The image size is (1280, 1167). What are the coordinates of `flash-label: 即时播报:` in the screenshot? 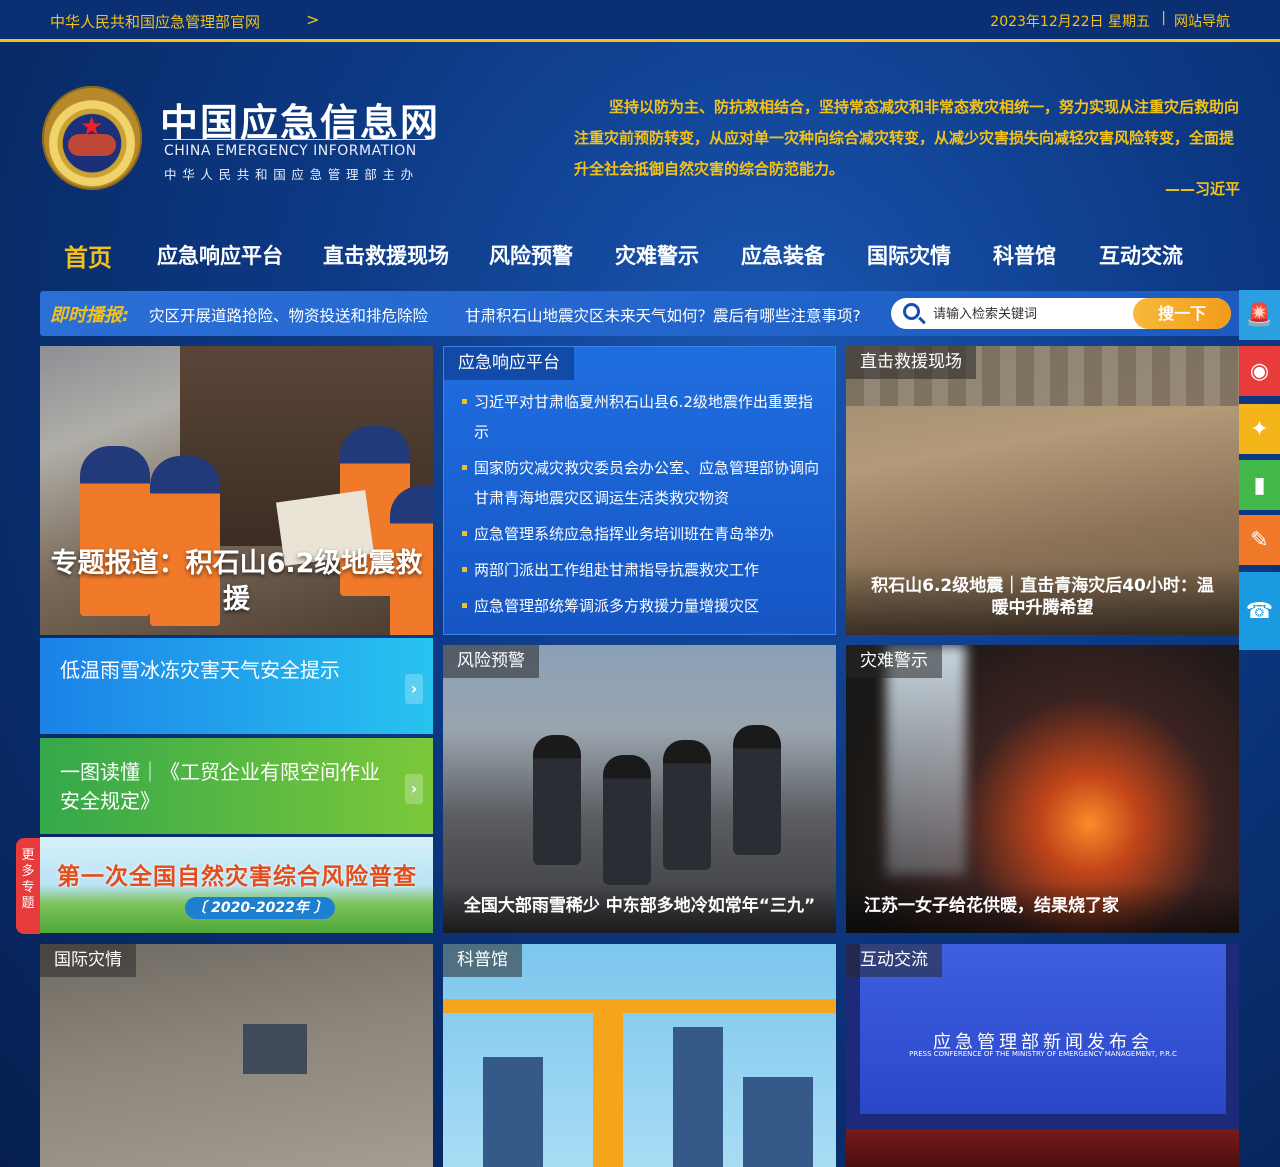 It's located at (90, 315).